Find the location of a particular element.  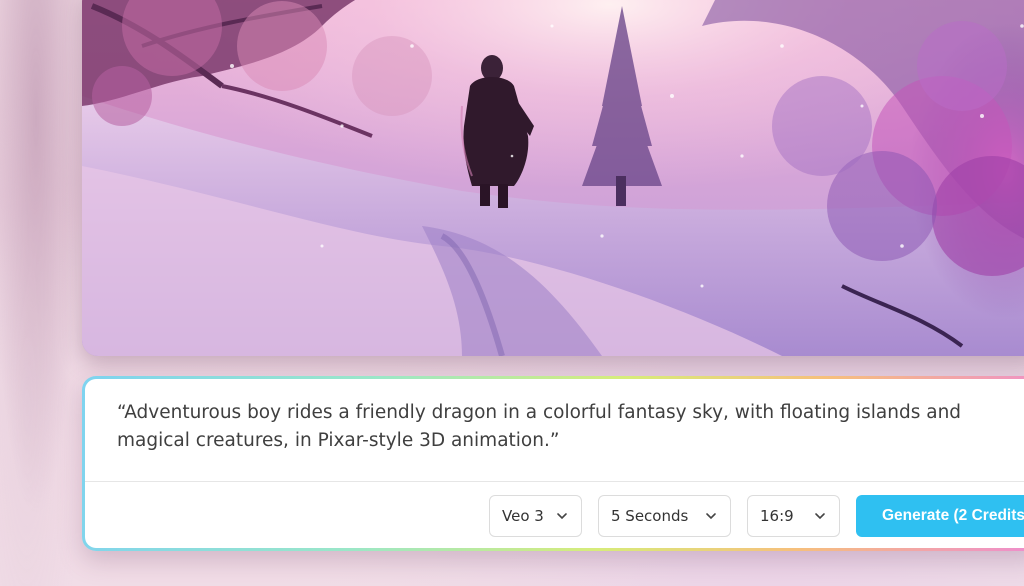

background-blur is located at coordinates (45, 293).